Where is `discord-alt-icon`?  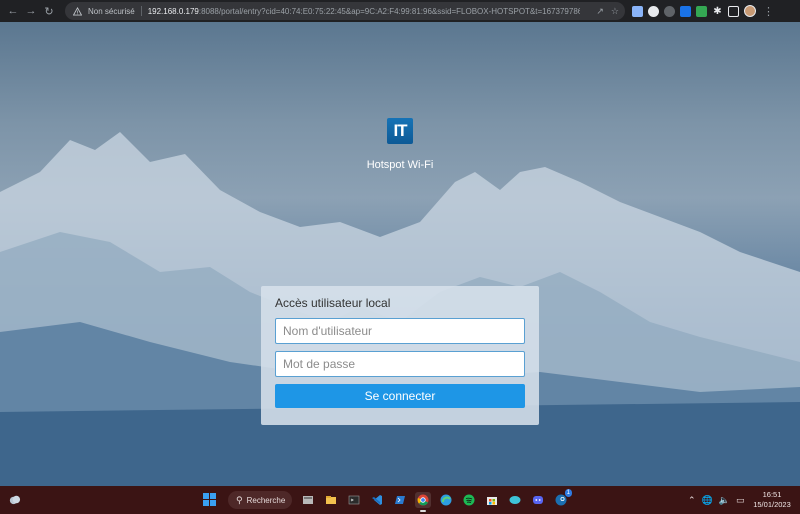 discord-alt-icon is located at coordinates (515, 500).